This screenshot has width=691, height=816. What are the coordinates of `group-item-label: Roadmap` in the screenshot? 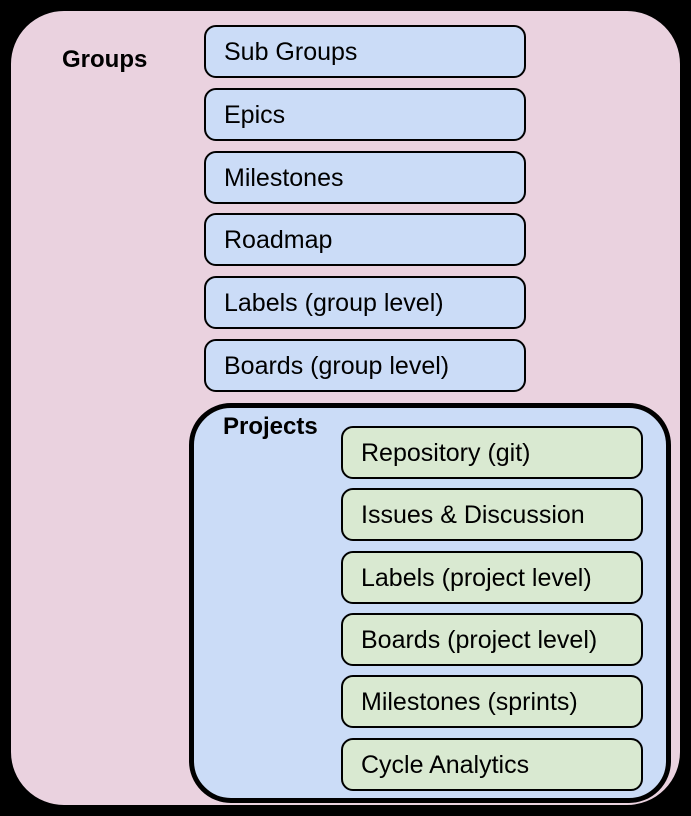 It's located at (278, 239).